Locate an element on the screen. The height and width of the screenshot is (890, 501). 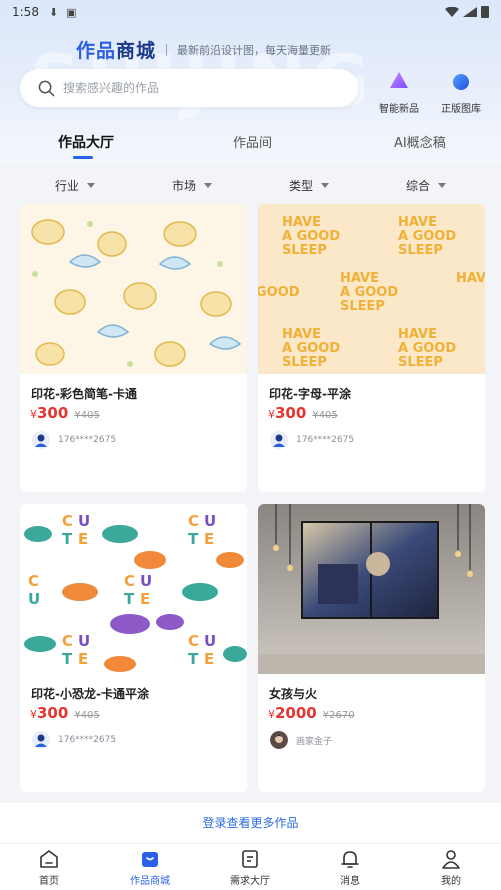
tab-hall: 作品大厅 is located at coordinates (86, 142).